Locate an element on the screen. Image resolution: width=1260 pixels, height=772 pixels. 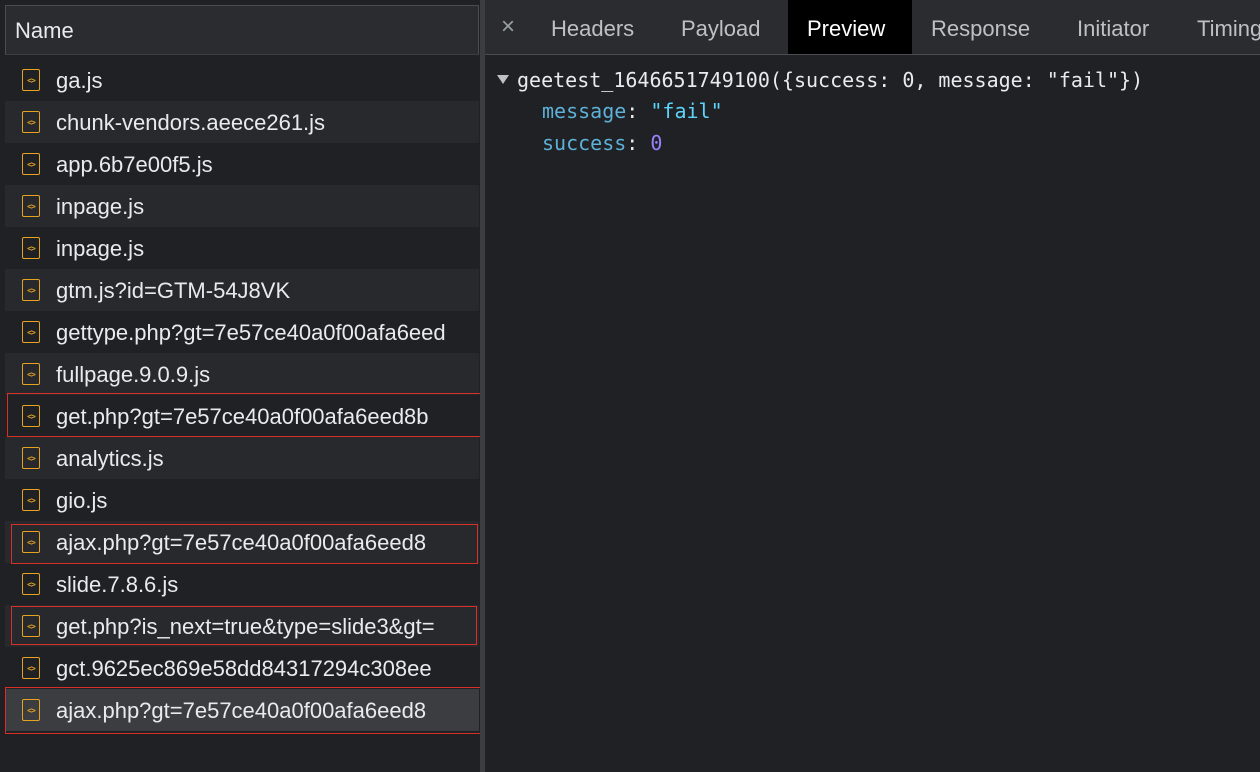
tab-label: Initiator is located at coordinates (1113, 28).